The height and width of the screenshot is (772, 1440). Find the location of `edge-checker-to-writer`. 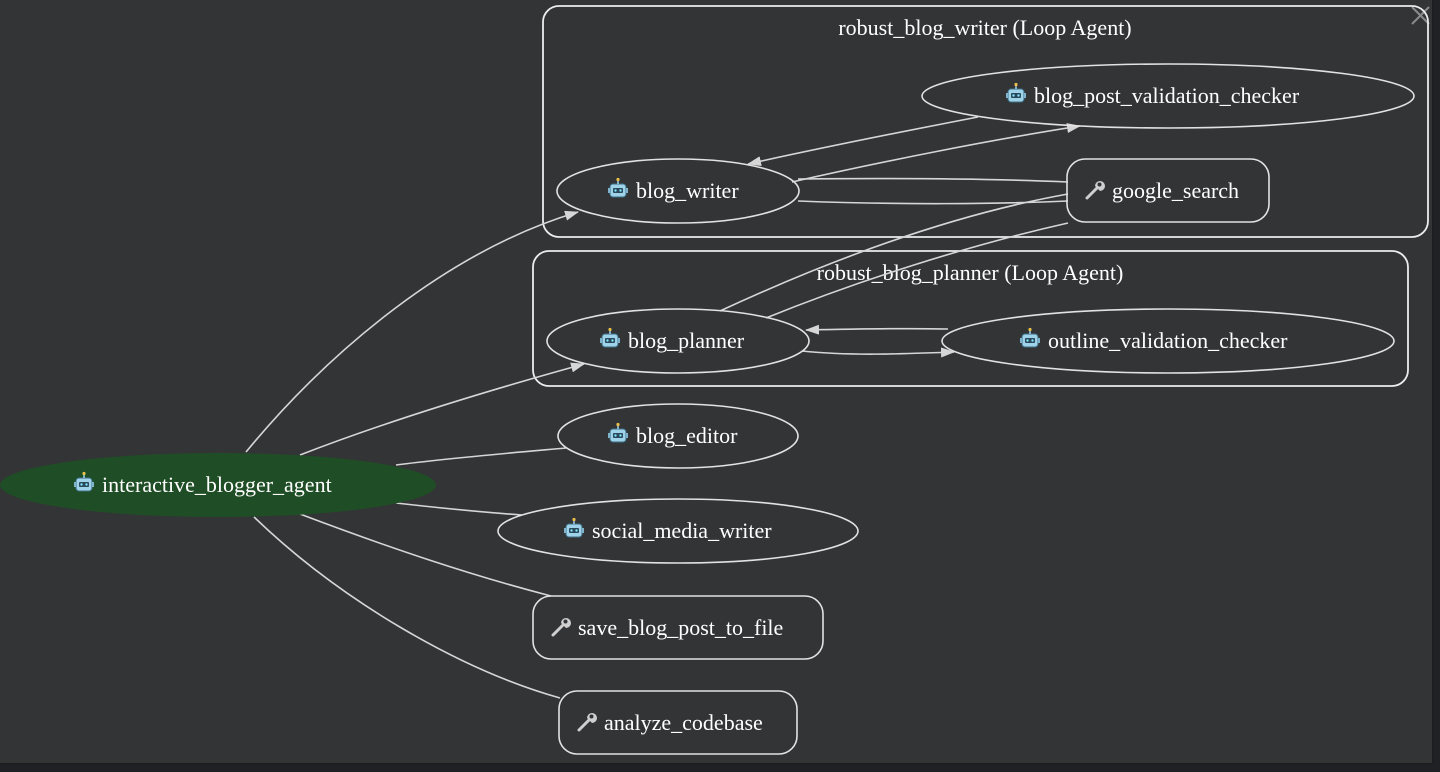

edge-checker-to-writer is located at coordinates (863, 141).